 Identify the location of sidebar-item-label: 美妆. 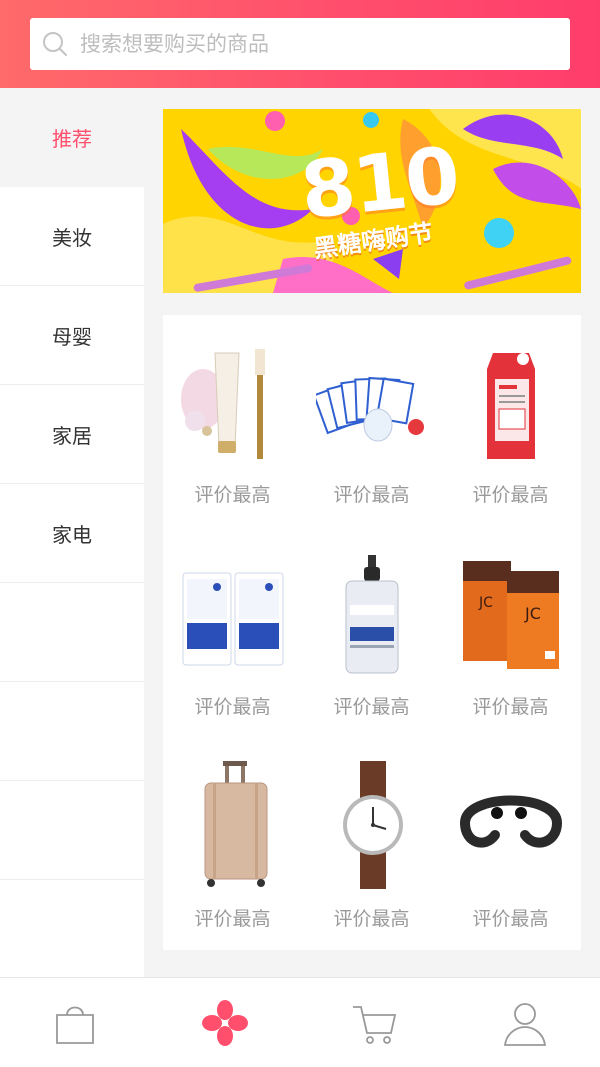
(72, 237).